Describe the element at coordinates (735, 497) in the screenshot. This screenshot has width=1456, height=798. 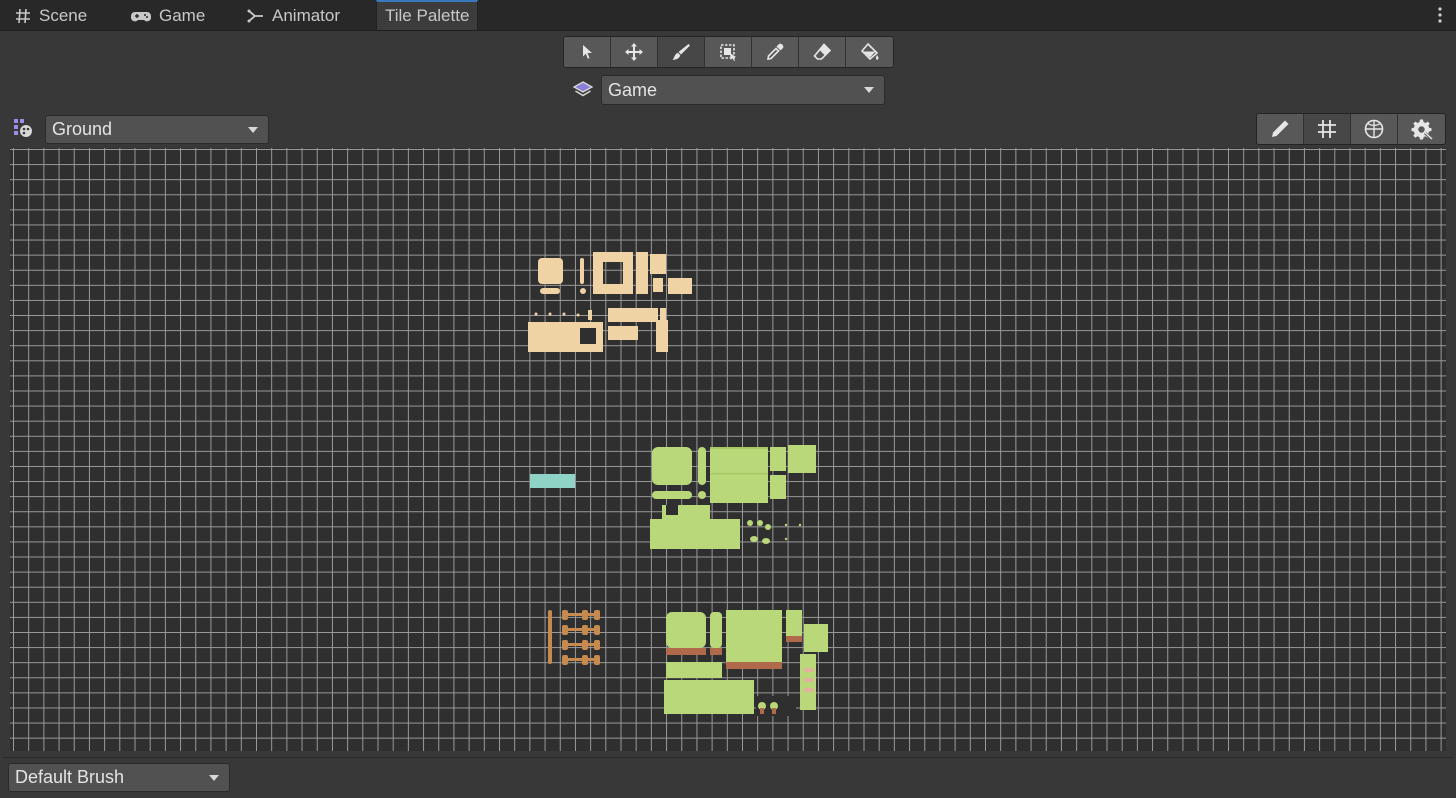
I see `grass-tileset` at that location.